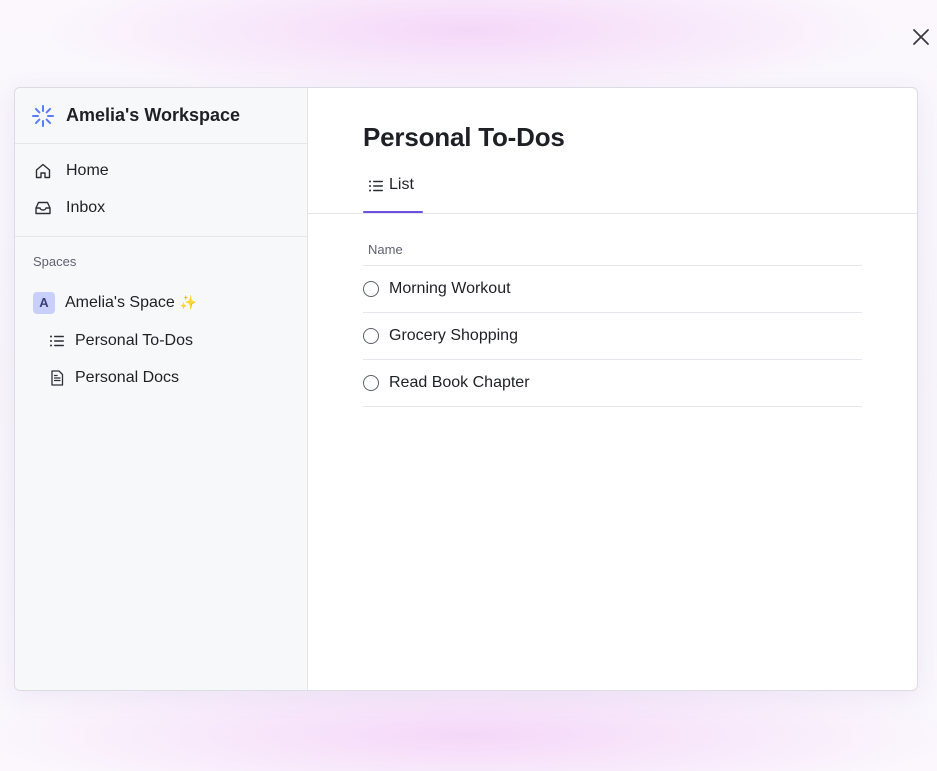 Image resolution: width=937 pixels, height=771 pixels. Describe the element at coordinates (612, 289) in the screenshot. I see `task-row: Morning Workout` at that location.